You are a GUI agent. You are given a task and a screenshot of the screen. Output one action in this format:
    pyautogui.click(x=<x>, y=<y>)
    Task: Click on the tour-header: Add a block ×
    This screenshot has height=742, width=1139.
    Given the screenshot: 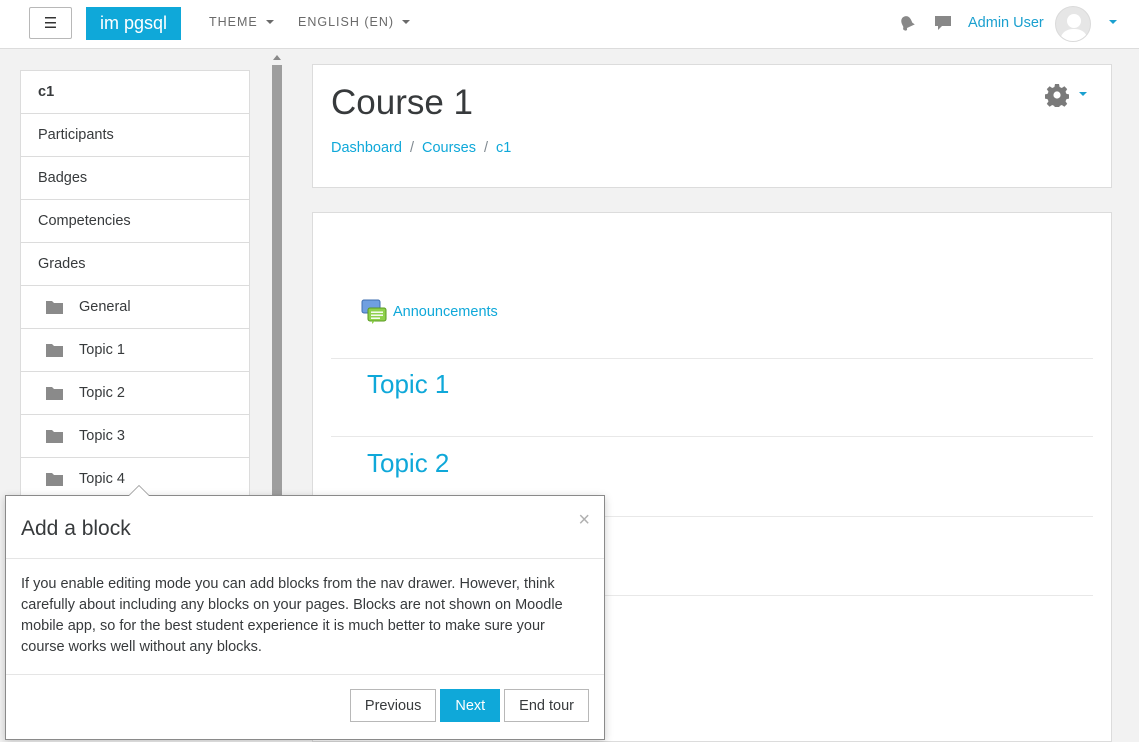 What is the action you would take?
    pyautogui.click(x=305, y=527)
    